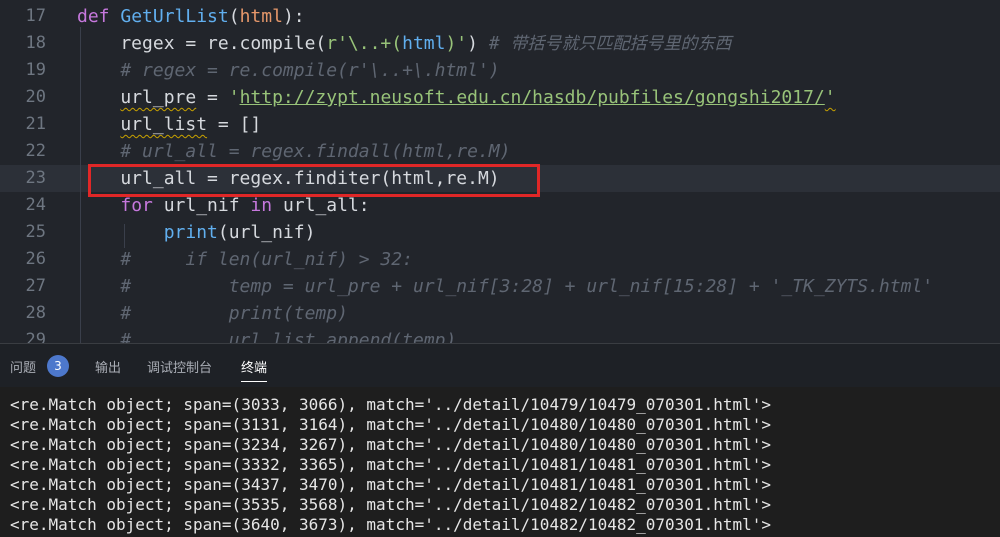 This screenshot has height=537, width=1000. I want to click on code-token: r'\..+(, so click(364, 43).